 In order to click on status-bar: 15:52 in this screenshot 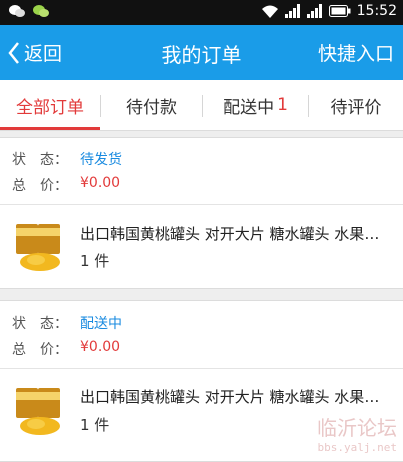, I will do `click(201, 12)`.